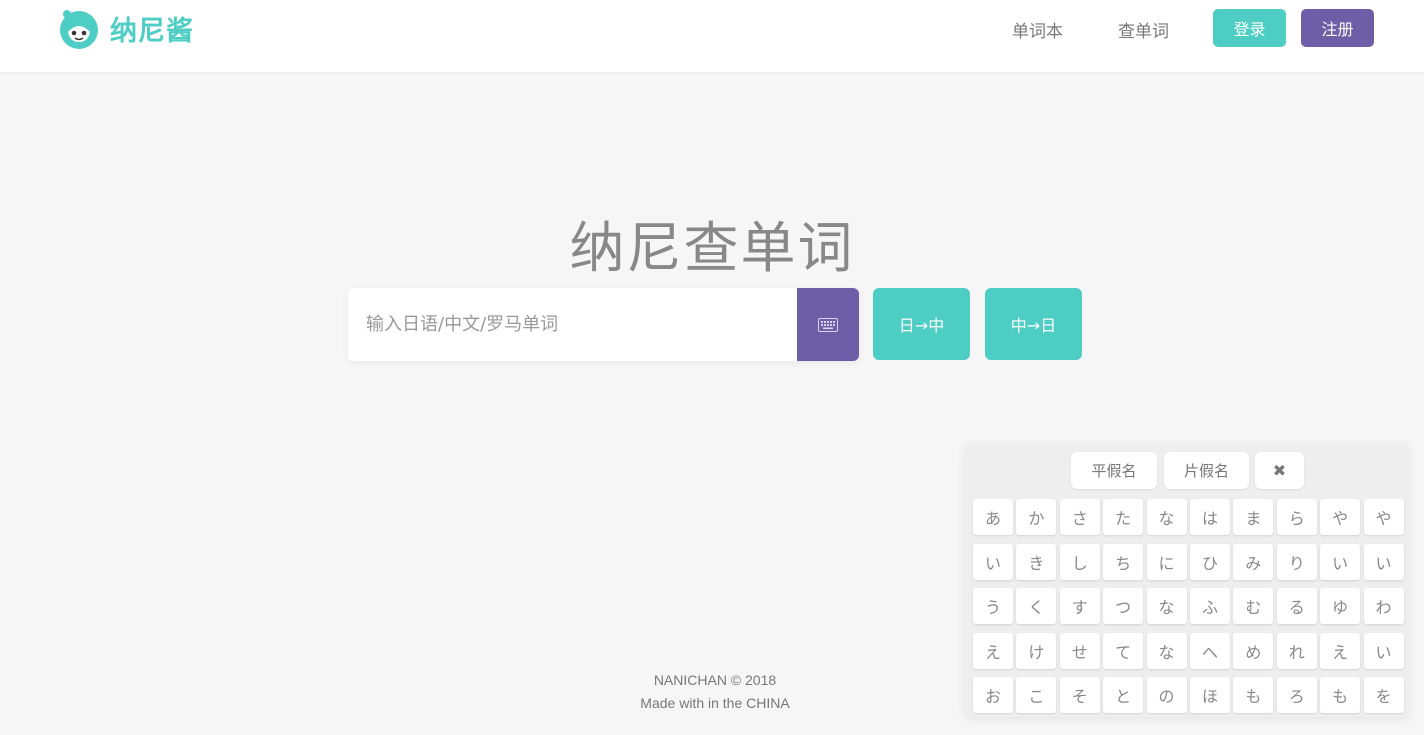 Image resolution: width=1424 pixels, height=735 pixels. Describe the element at coordinates (993, 695) in the screenshot. I see `kana-key: お` at that location.